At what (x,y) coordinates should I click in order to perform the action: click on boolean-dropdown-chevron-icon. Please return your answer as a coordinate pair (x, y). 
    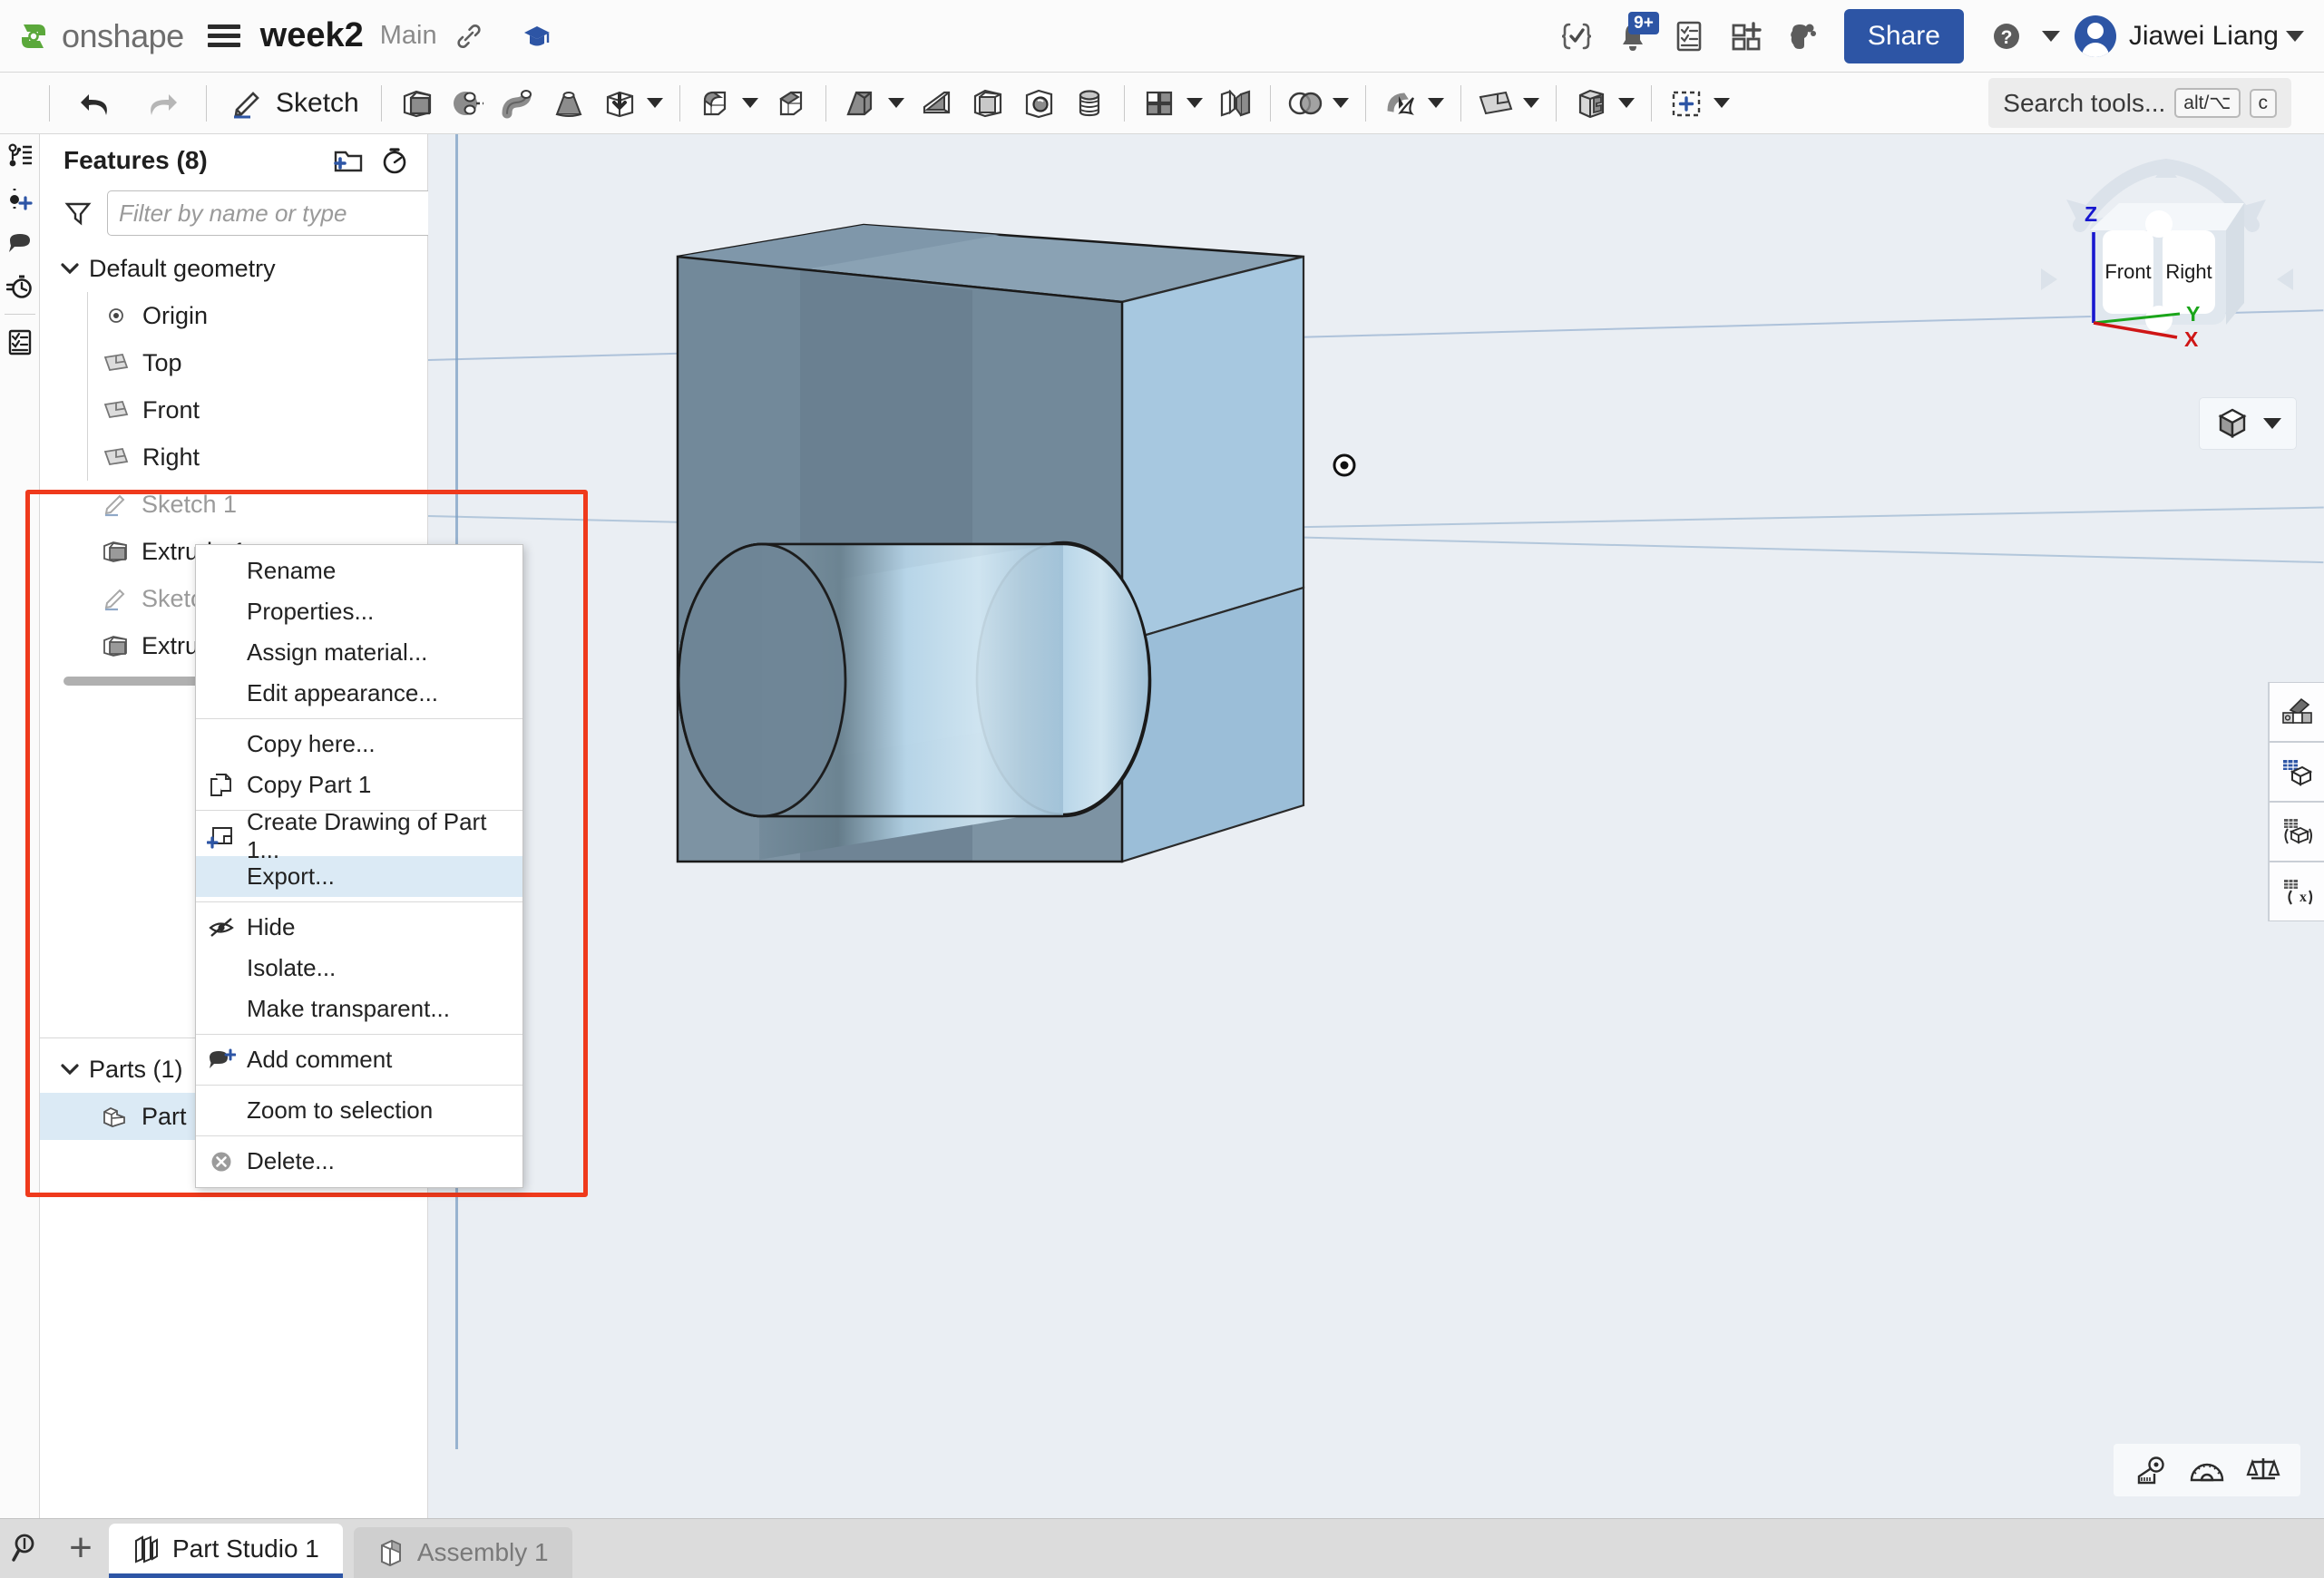
    Looking at the image, I should click on (1340, 103).